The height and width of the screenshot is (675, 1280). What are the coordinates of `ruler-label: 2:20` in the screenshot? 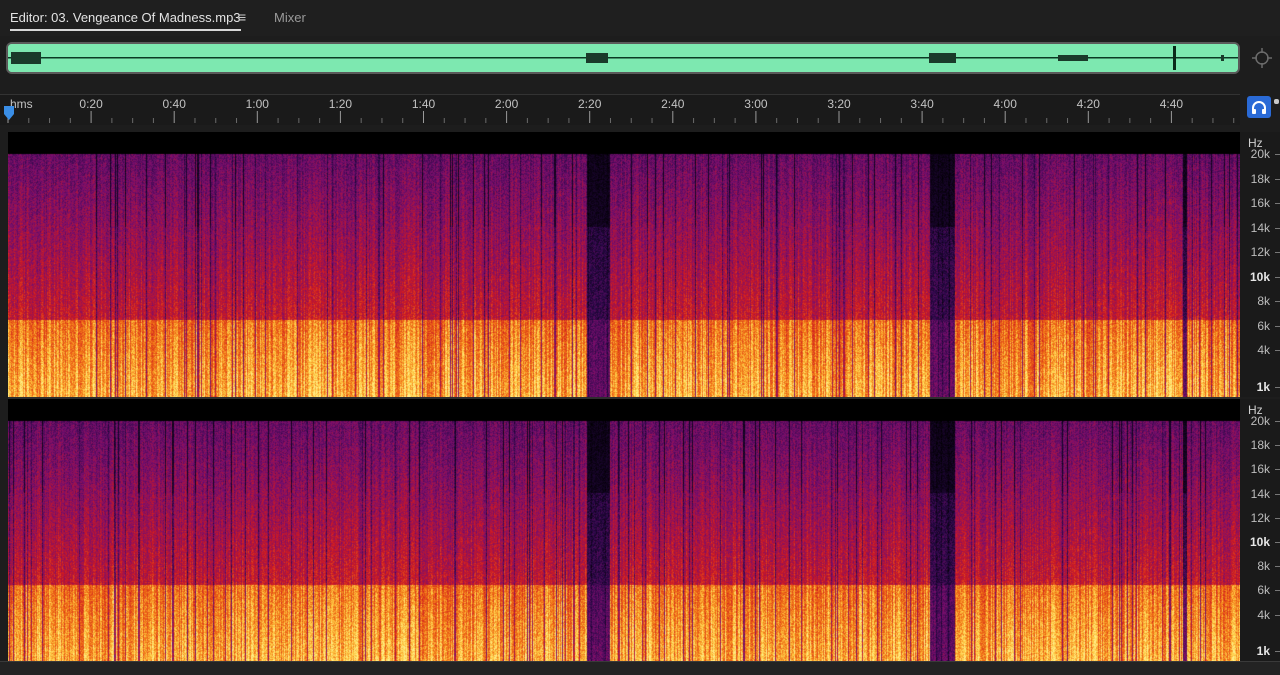 It's located at (590, 104).